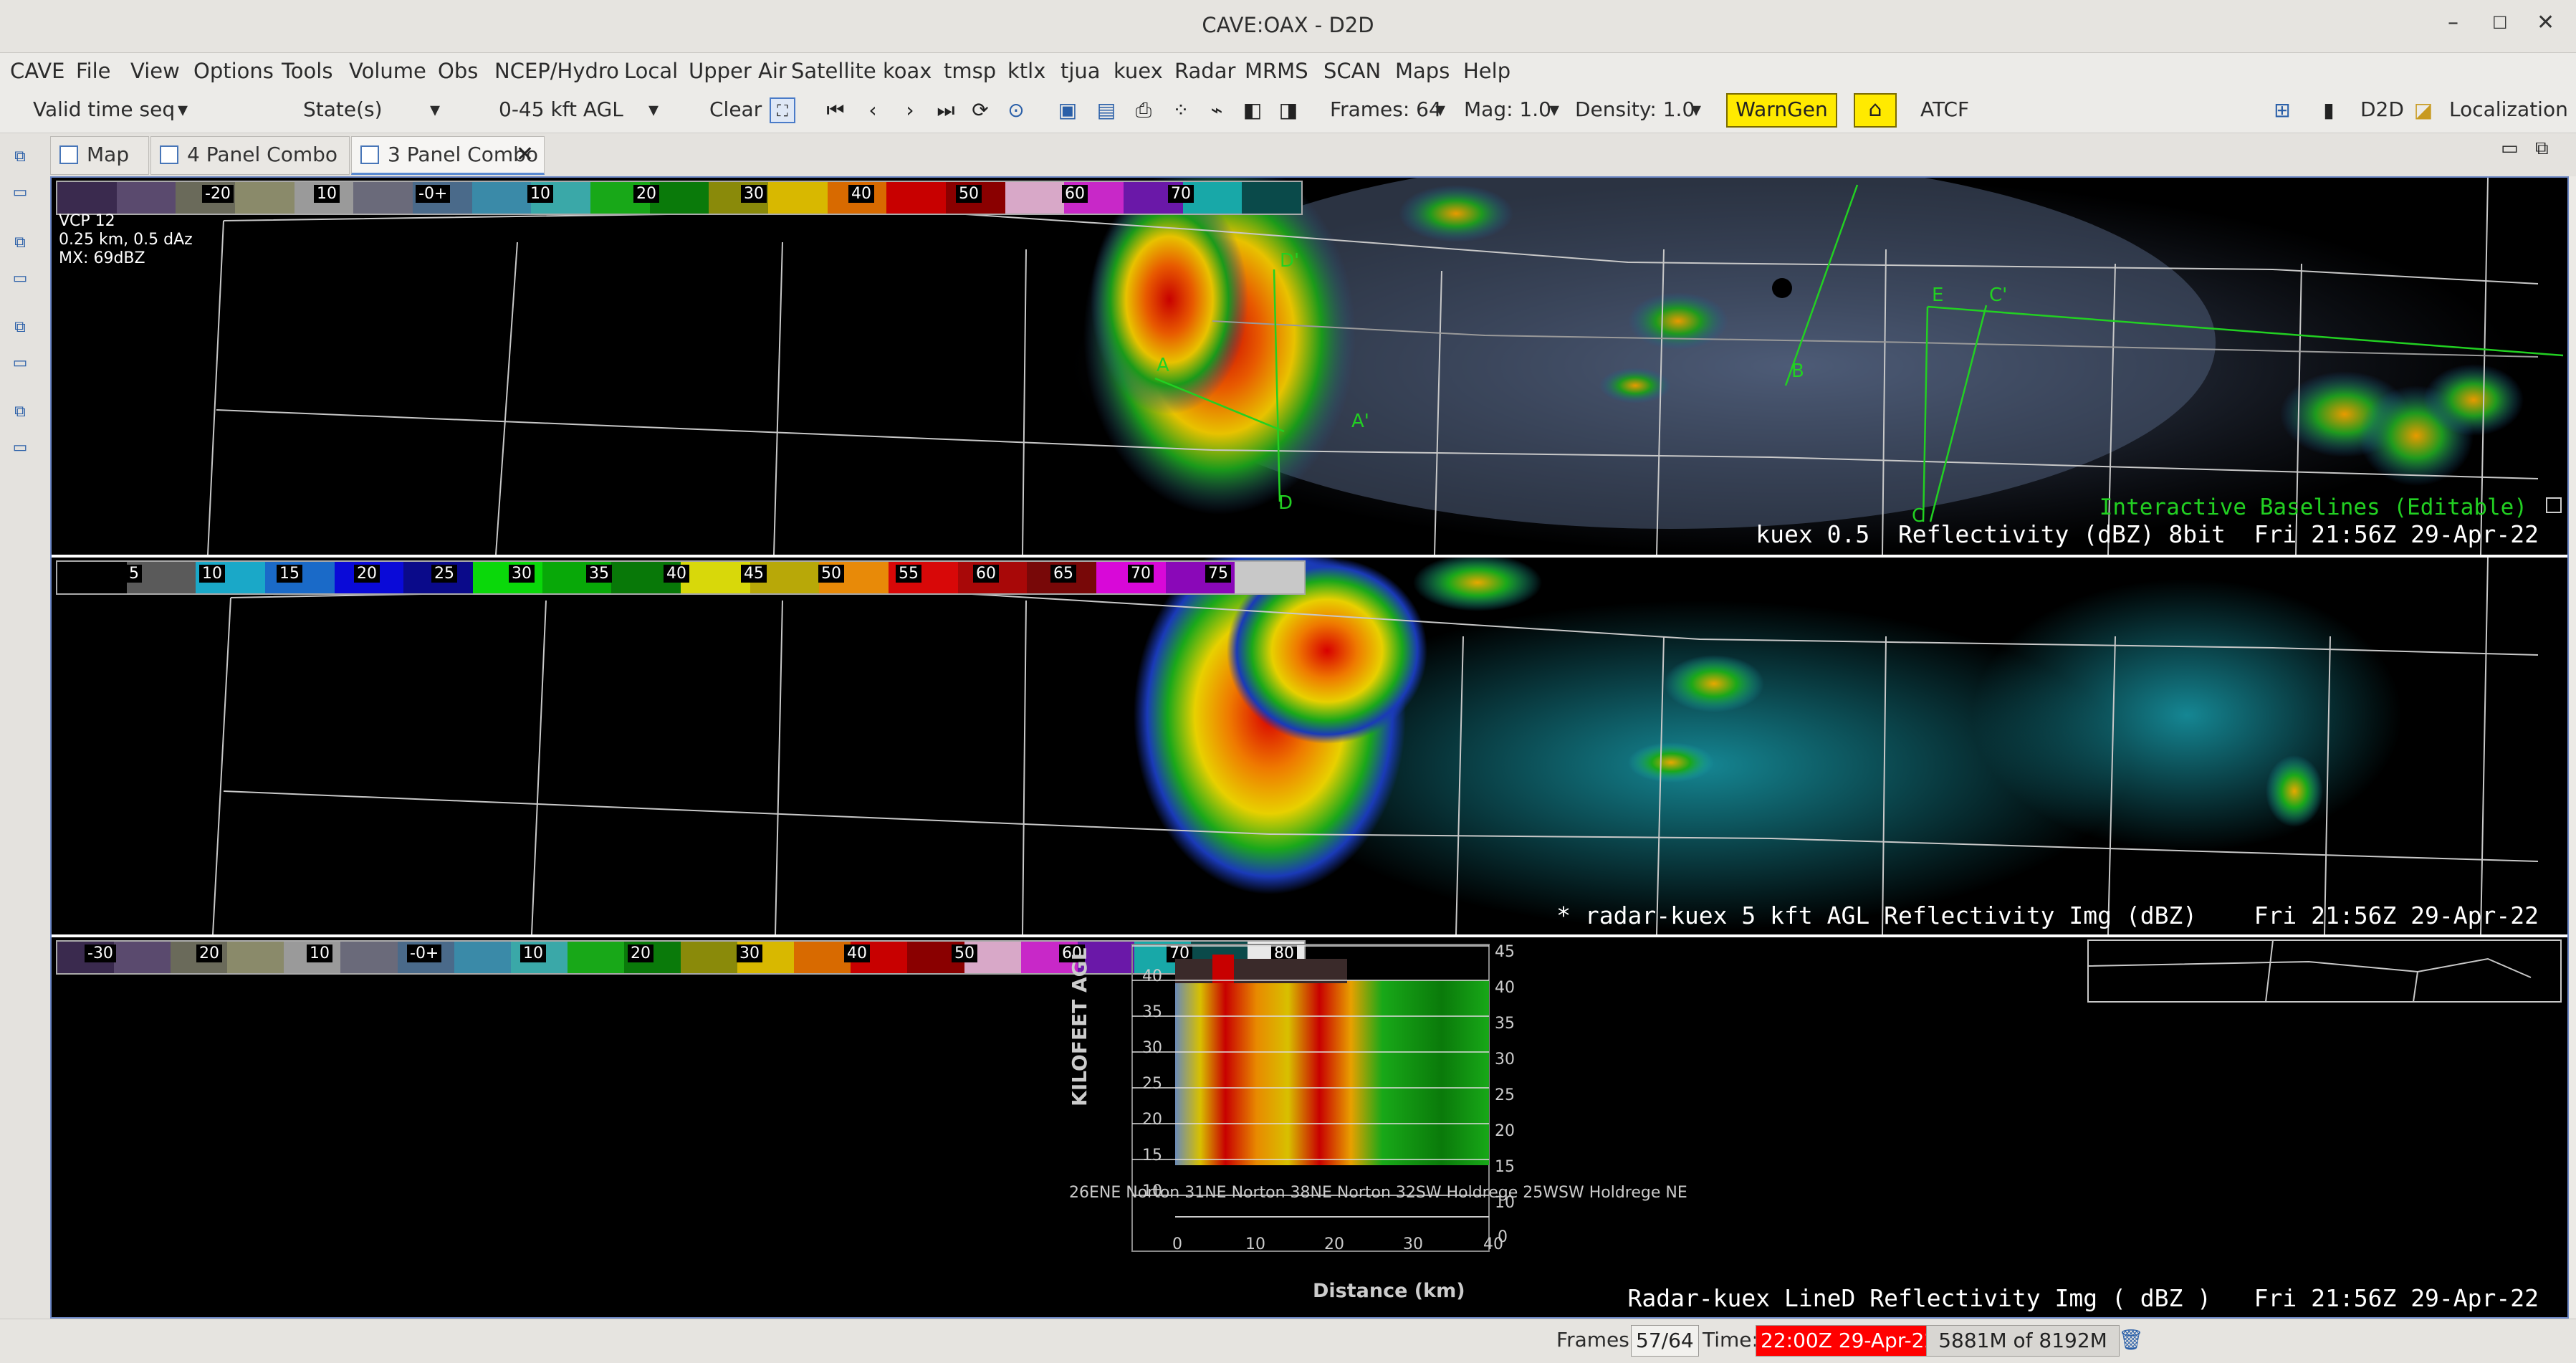  Describe the element at coordinates (448, 155) in the screenshot. I see `tab-3-panel-combo: 3 Panel Combo ✕` at that location.